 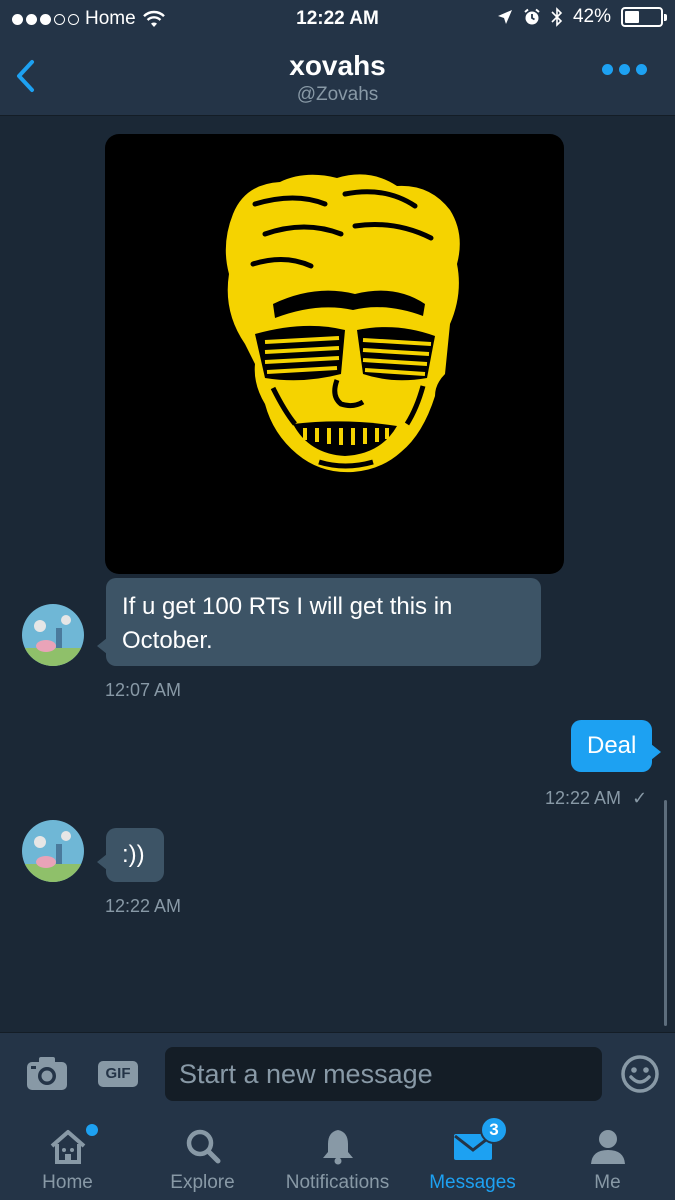 I want to click on tab-messages: Messages, so click(x=472, y=1157).